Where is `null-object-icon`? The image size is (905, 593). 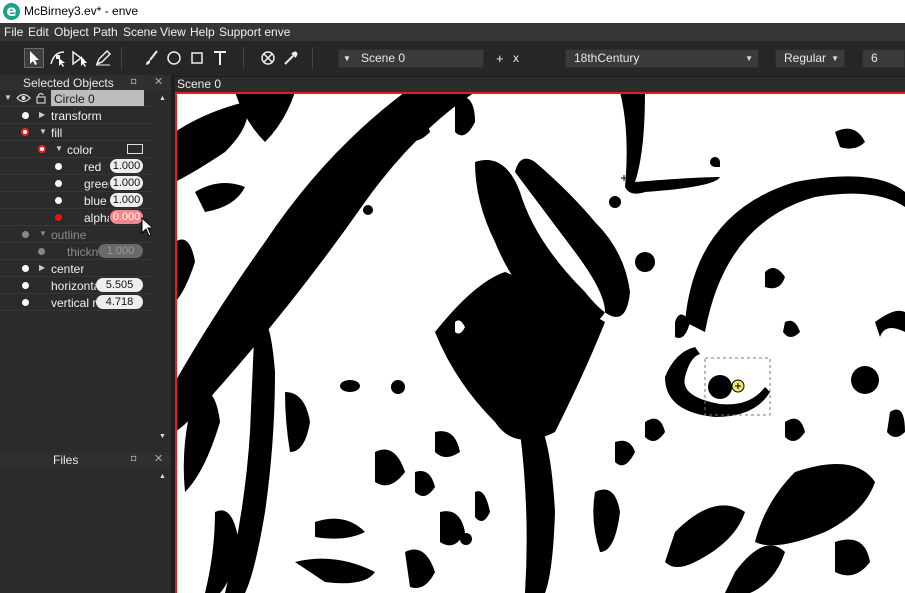 null-object-icon is located at coordinates (268, 58).